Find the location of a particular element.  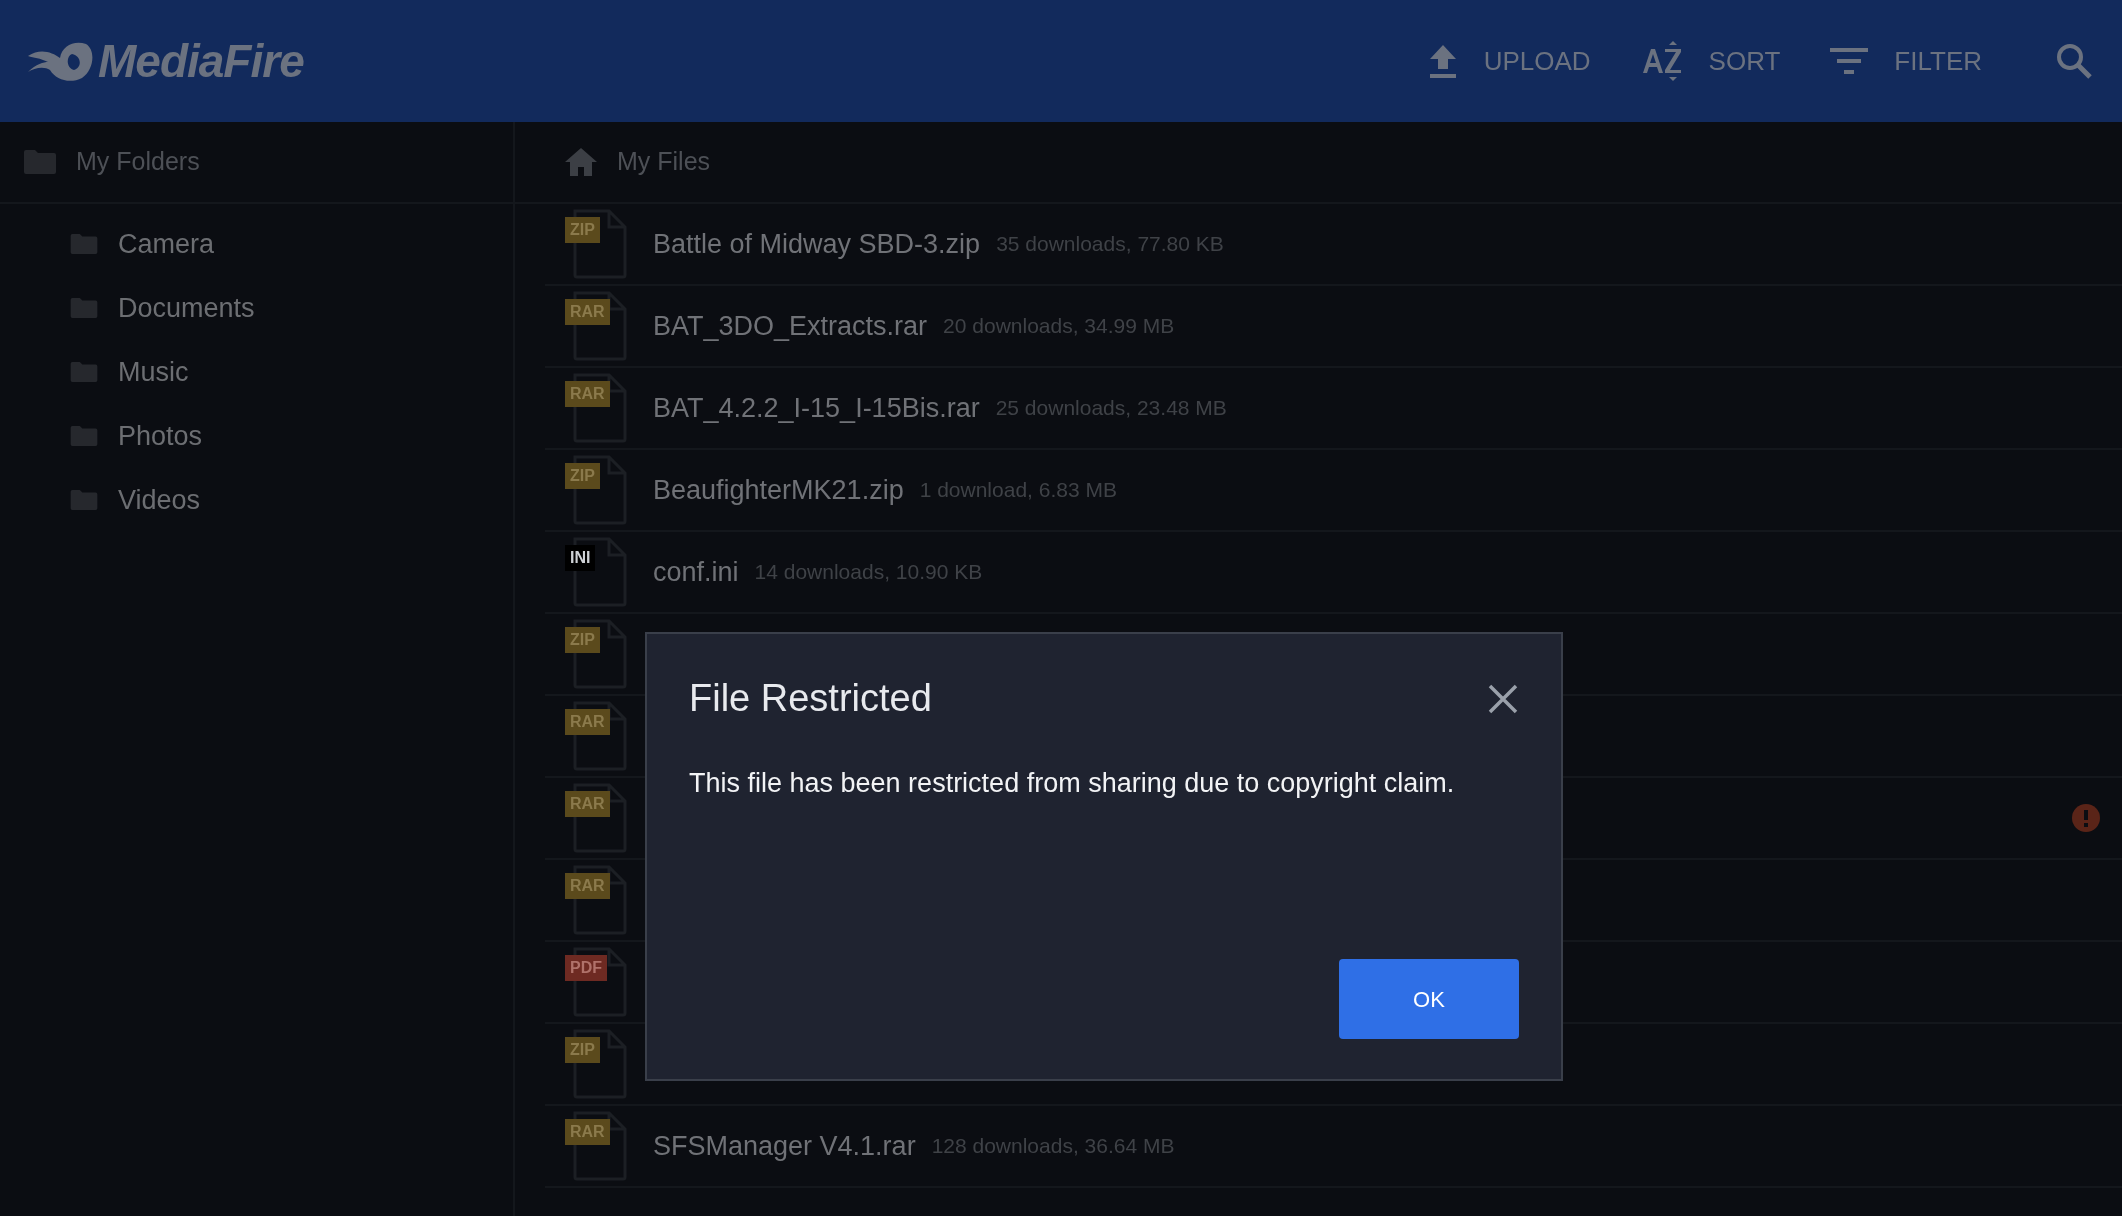

file-name: BAT_3DO_Extracts.rar is located at coordinates (790, 326).